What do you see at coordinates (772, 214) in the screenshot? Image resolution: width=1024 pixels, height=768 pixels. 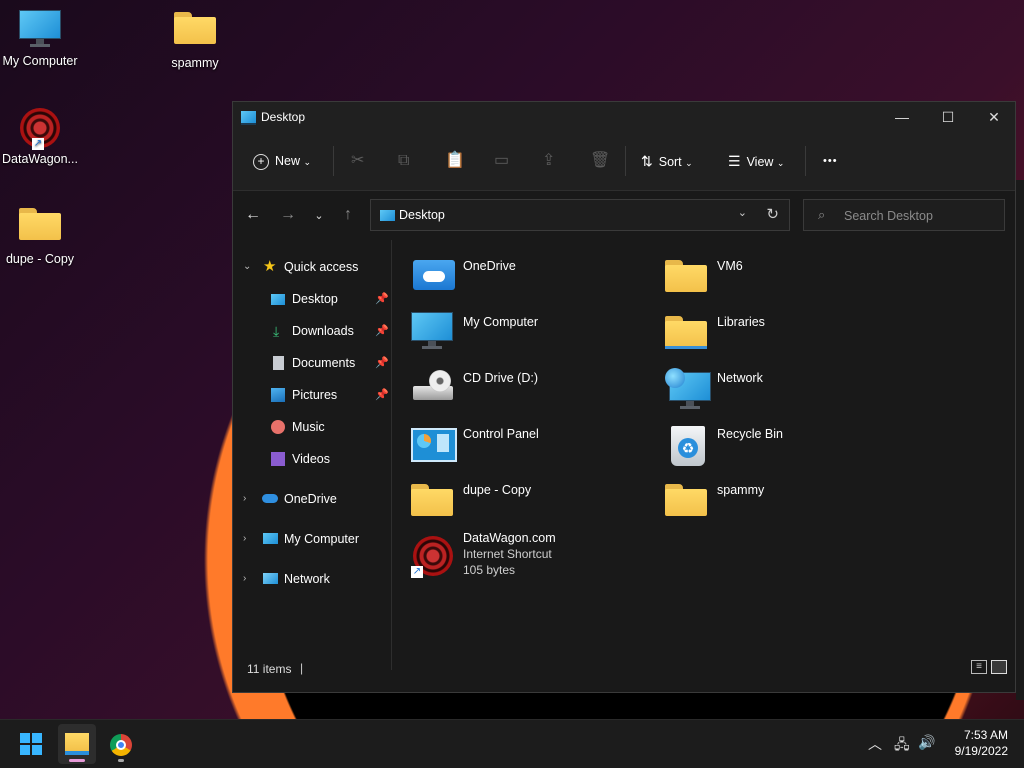 I see `refresh-icon: ↻` at bounding box center [772, 214].